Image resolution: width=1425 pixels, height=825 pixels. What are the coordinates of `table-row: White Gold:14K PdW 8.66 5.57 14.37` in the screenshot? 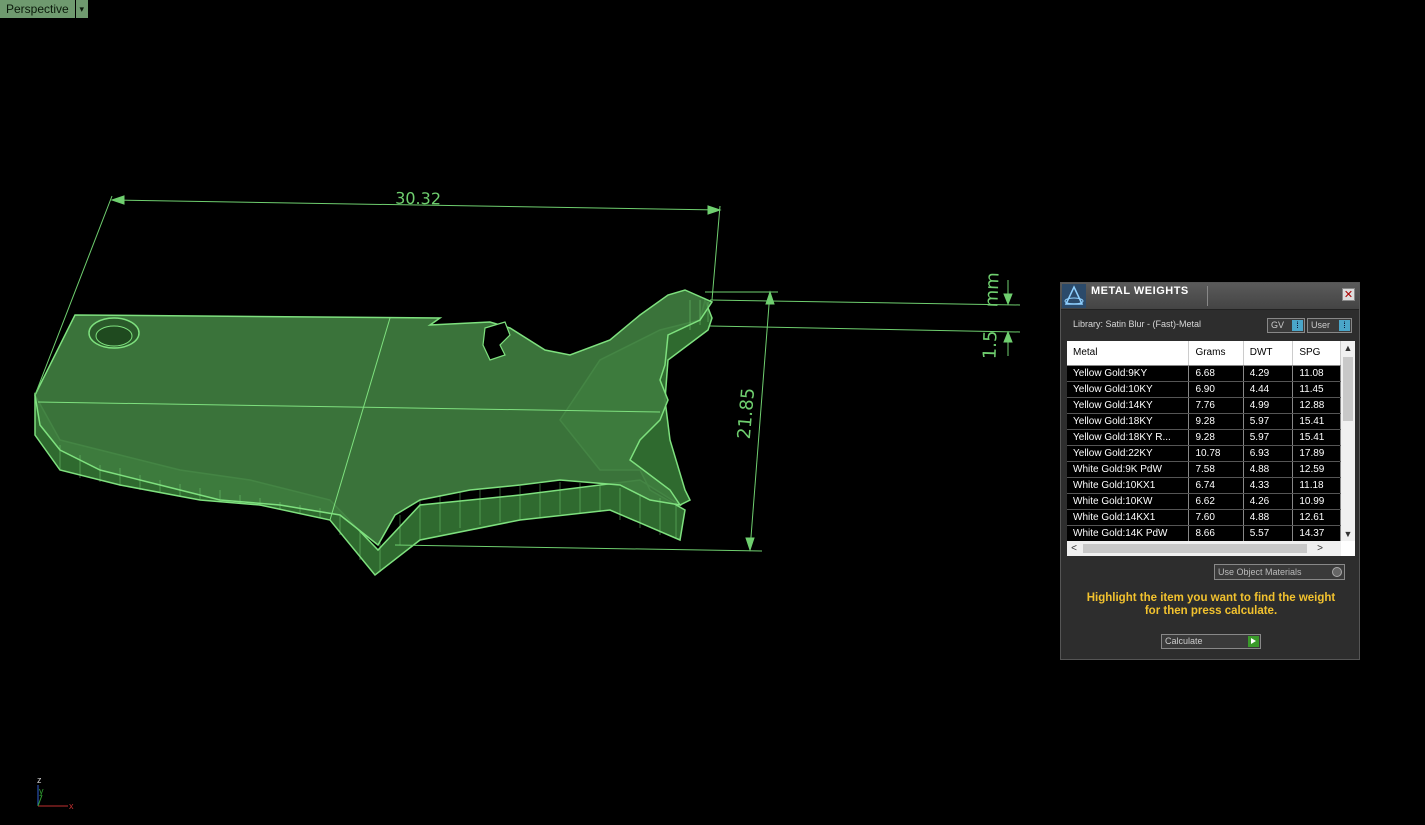 It's located at (1204, 533).